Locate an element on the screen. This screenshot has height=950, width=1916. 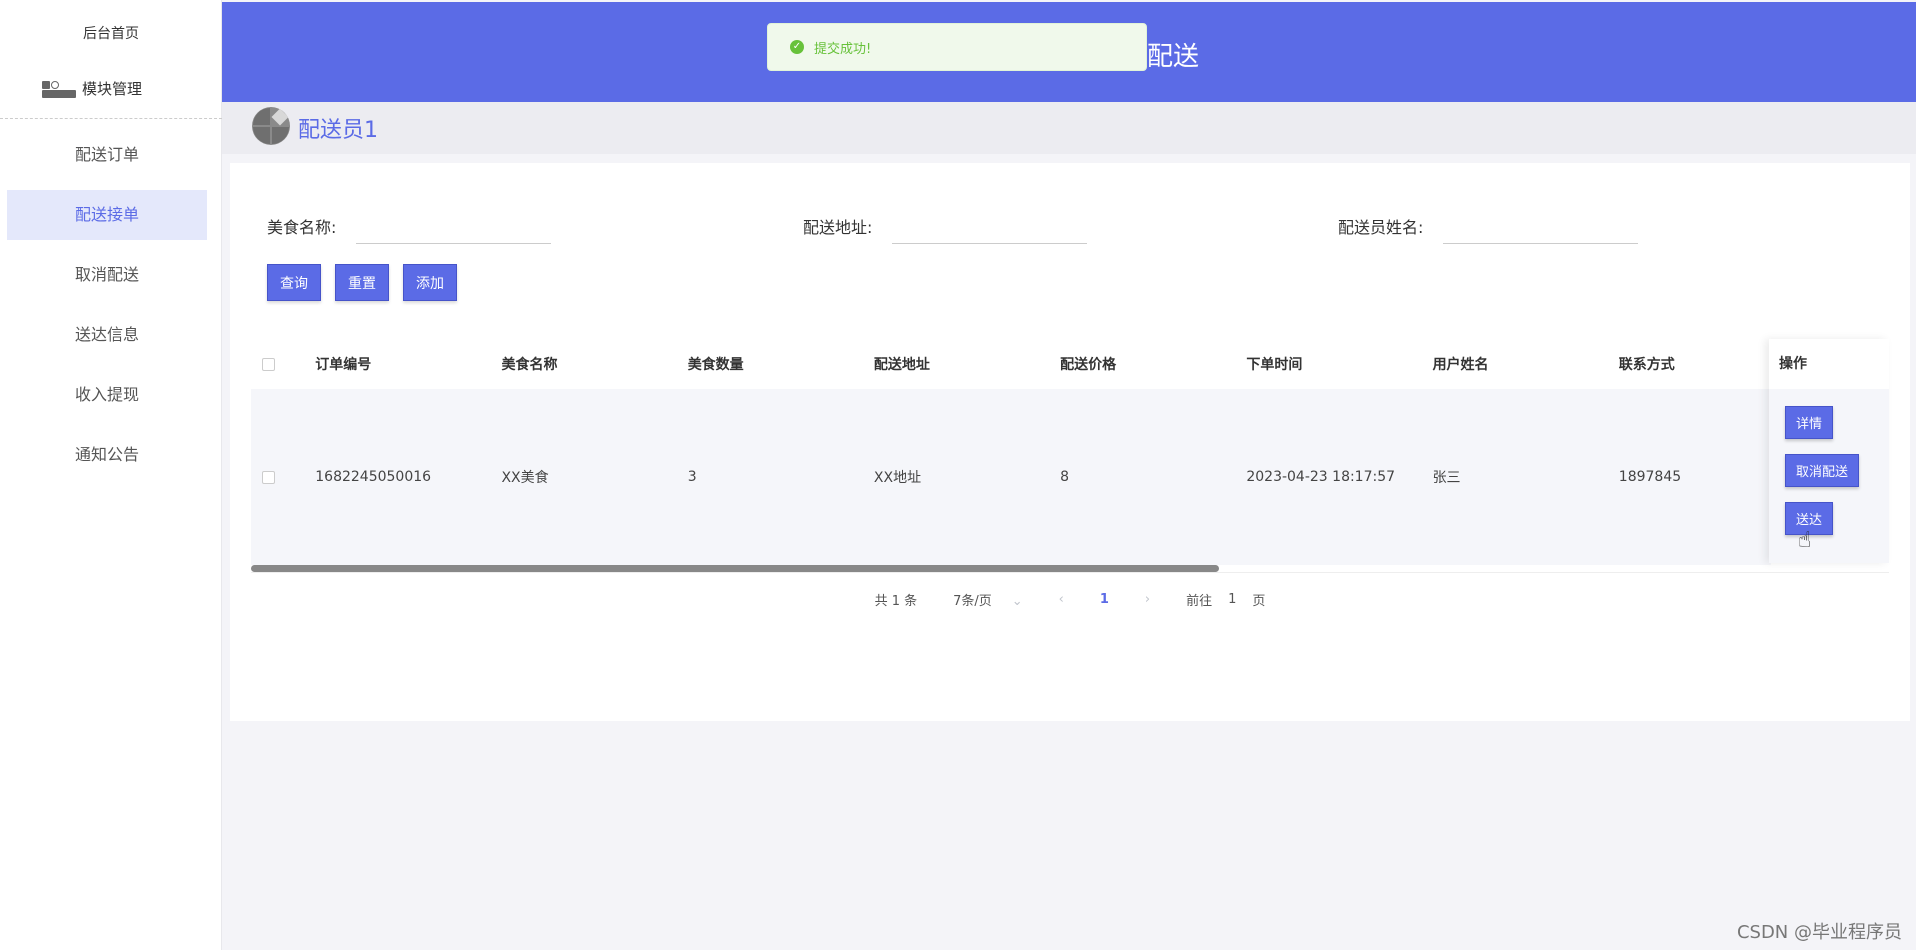
sidebar-item-announcements: 通知公告 is located at coordinates (107, 455).